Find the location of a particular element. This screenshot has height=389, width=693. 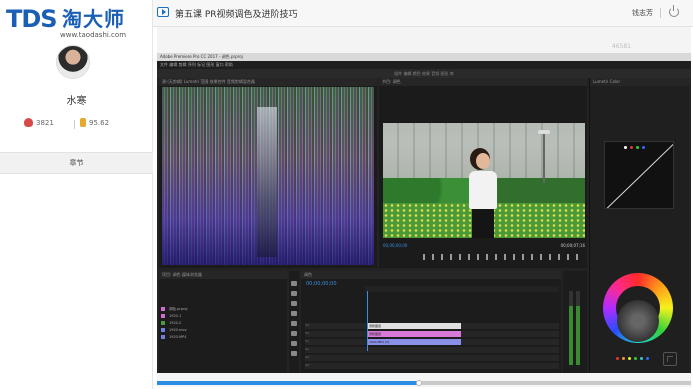

slip-tool-icon is located at coordinates (294, 323).